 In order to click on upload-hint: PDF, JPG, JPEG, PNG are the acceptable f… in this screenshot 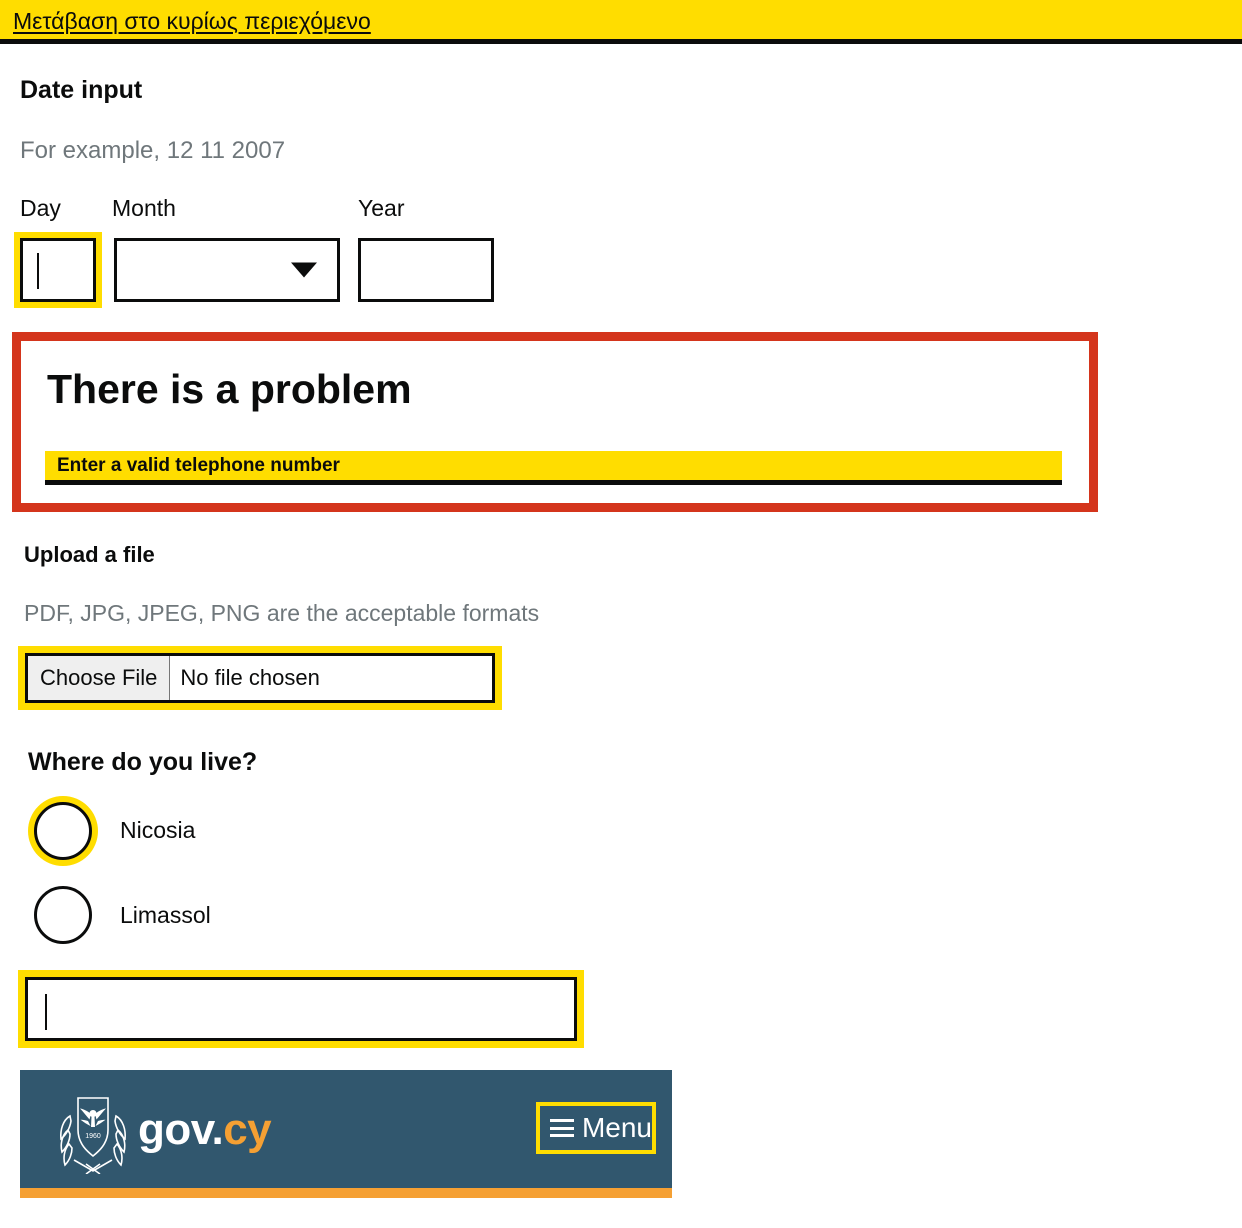, I will do `click(282, 613)`.